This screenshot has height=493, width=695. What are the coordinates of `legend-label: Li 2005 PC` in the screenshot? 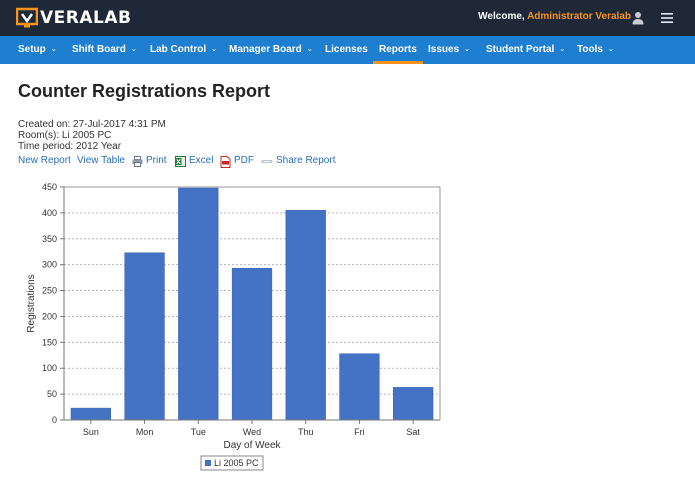 It's located at (236, 463).